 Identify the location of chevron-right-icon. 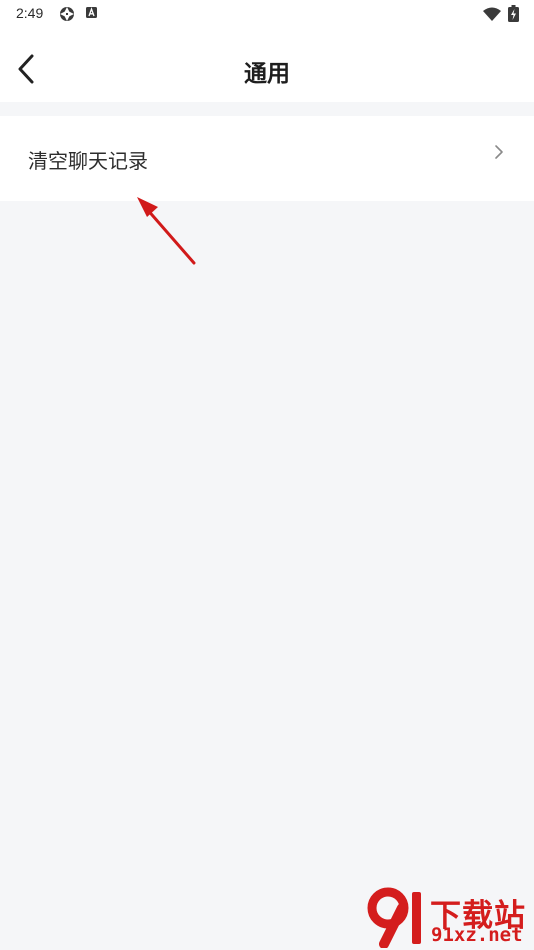
(499, 152).